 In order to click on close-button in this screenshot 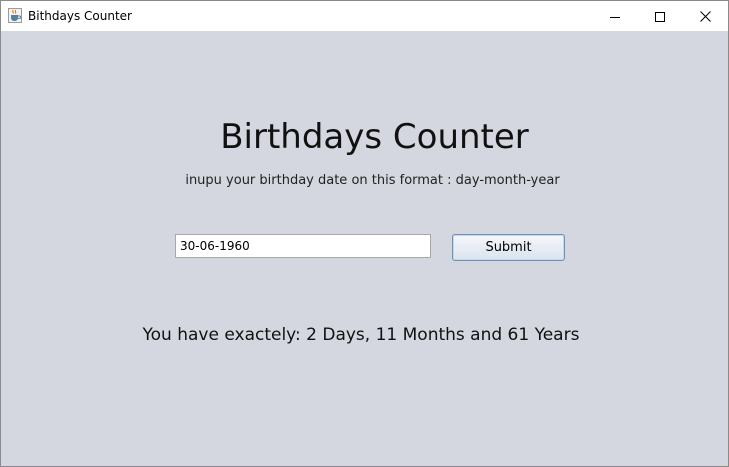, I will do `click(705, 16)`.